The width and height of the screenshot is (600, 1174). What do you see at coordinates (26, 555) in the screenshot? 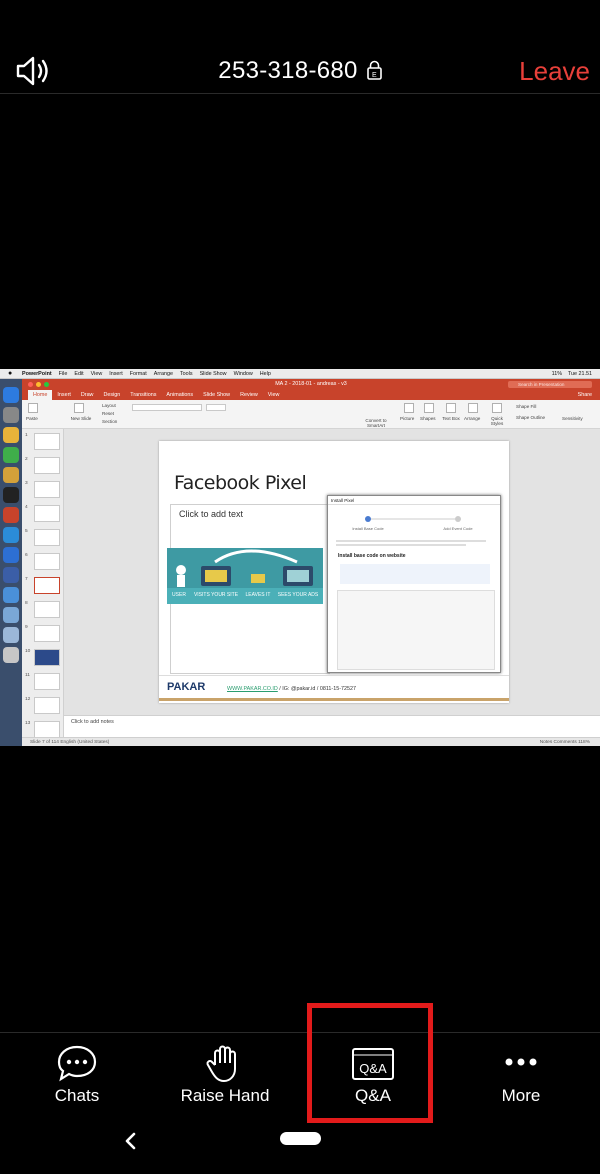
I see `thumbnail-number: 6` at bounding box center [26, 555].